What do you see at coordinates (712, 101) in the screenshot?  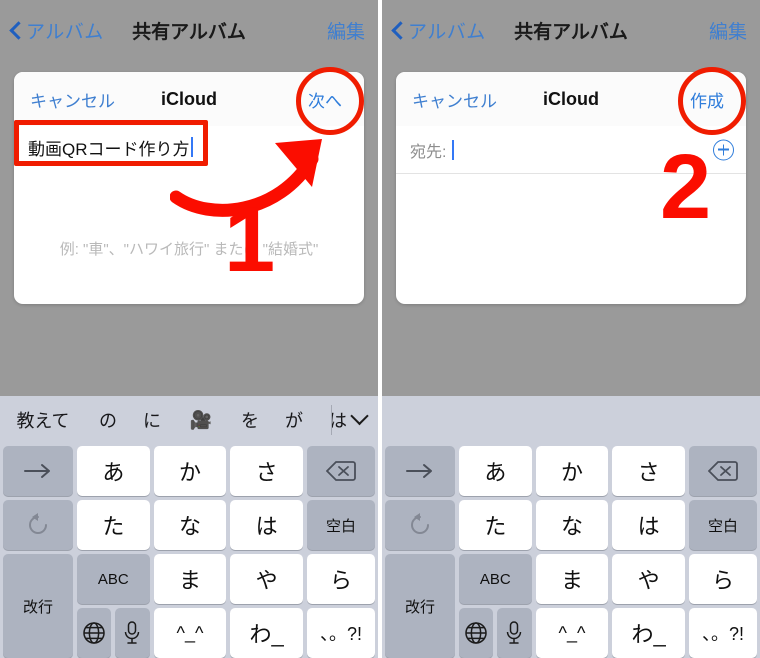 I see `annotation-circle-create` at bounding box center [712, 101].